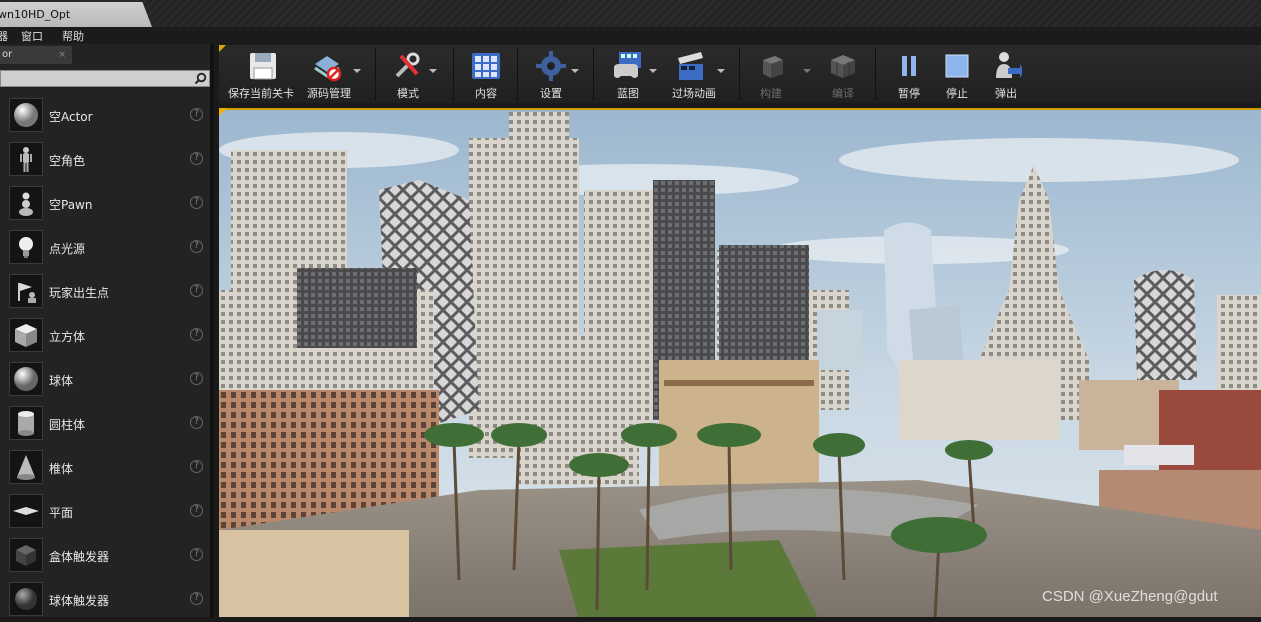 The width and height of the screenshot is (1261, 622). What do you see at coordinates (71, 117) in the screenshot?
I see `list-item-label: 空Actor` at bounding box center [71, 117].